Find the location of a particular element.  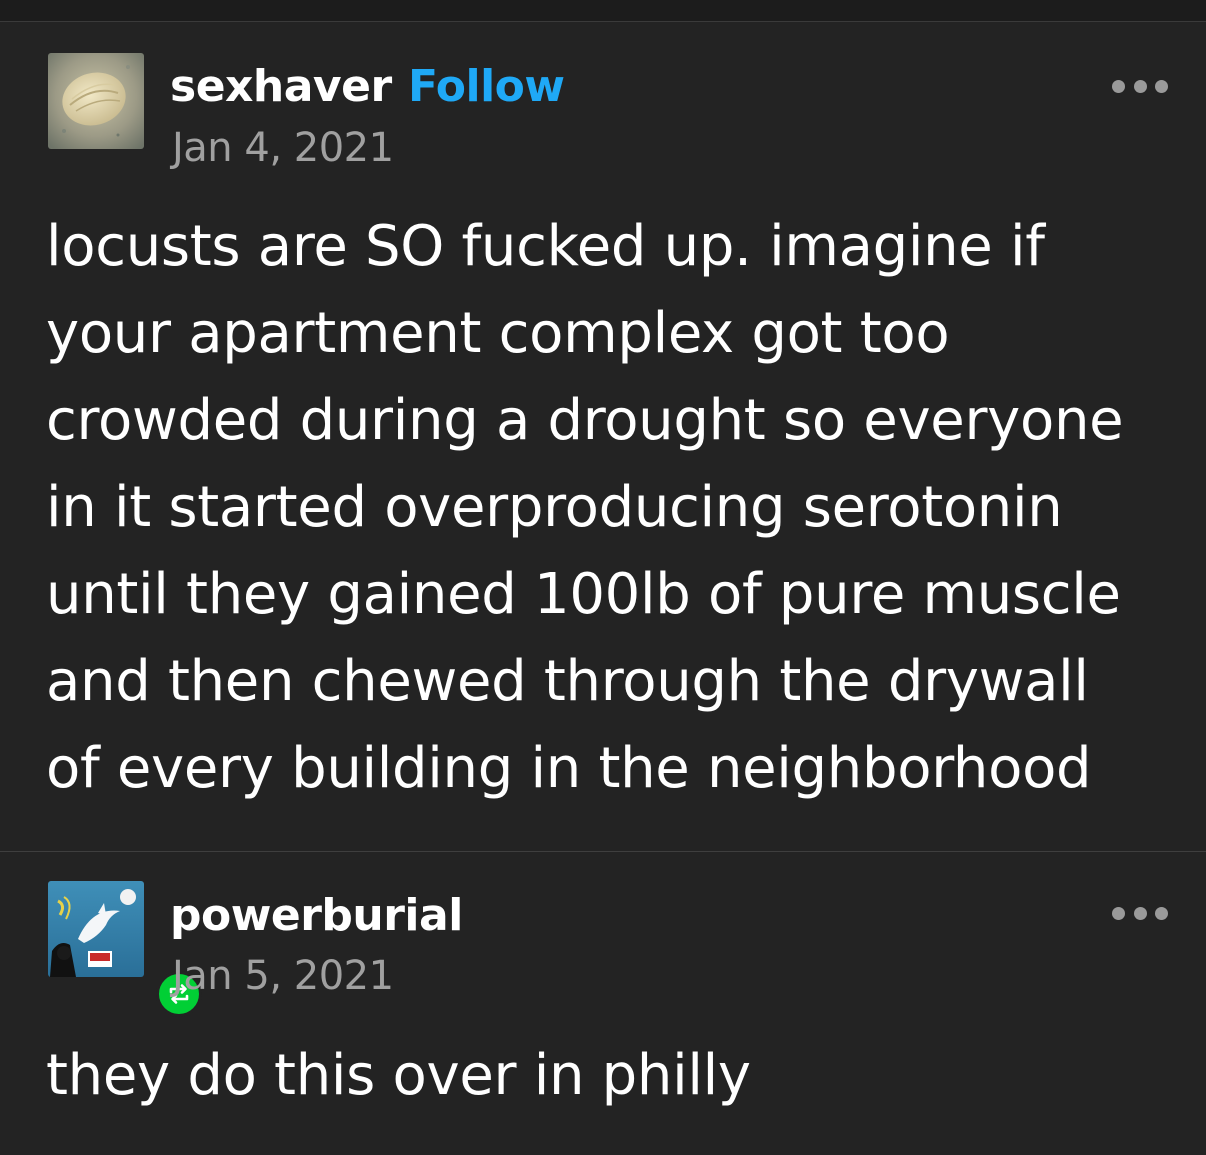

sand-dollar-avatar-icon is located at coordinates (96, 101).